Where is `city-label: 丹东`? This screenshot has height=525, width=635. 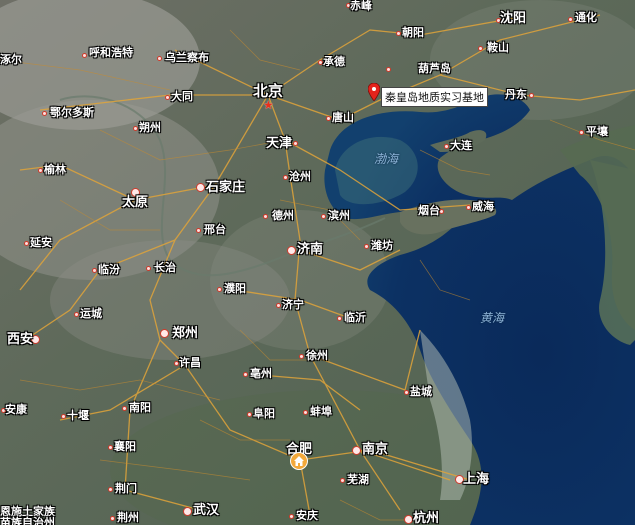
city-label: 丹东 is located at coordinates (516, 94).